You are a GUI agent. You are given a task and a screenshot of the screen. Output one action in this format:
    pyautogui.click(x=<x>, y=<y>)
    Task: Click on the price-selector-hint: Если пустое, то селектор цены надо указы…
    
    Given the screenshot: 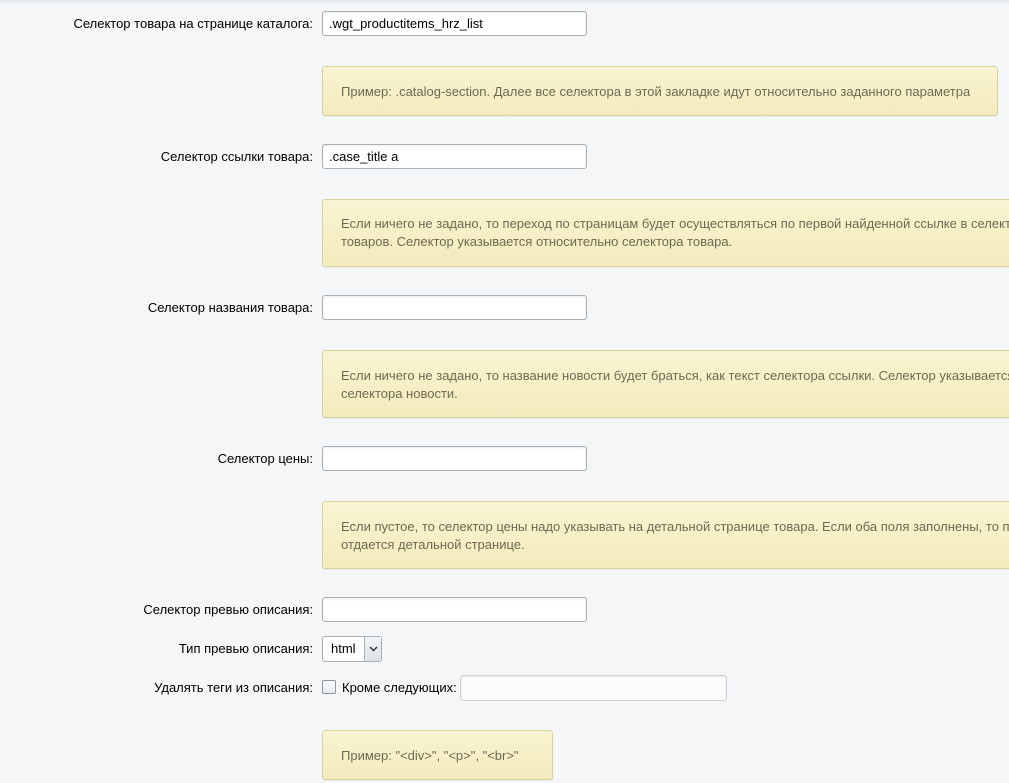 What is the action you would take?
    pyautogui.click(x=665, y=535)
    